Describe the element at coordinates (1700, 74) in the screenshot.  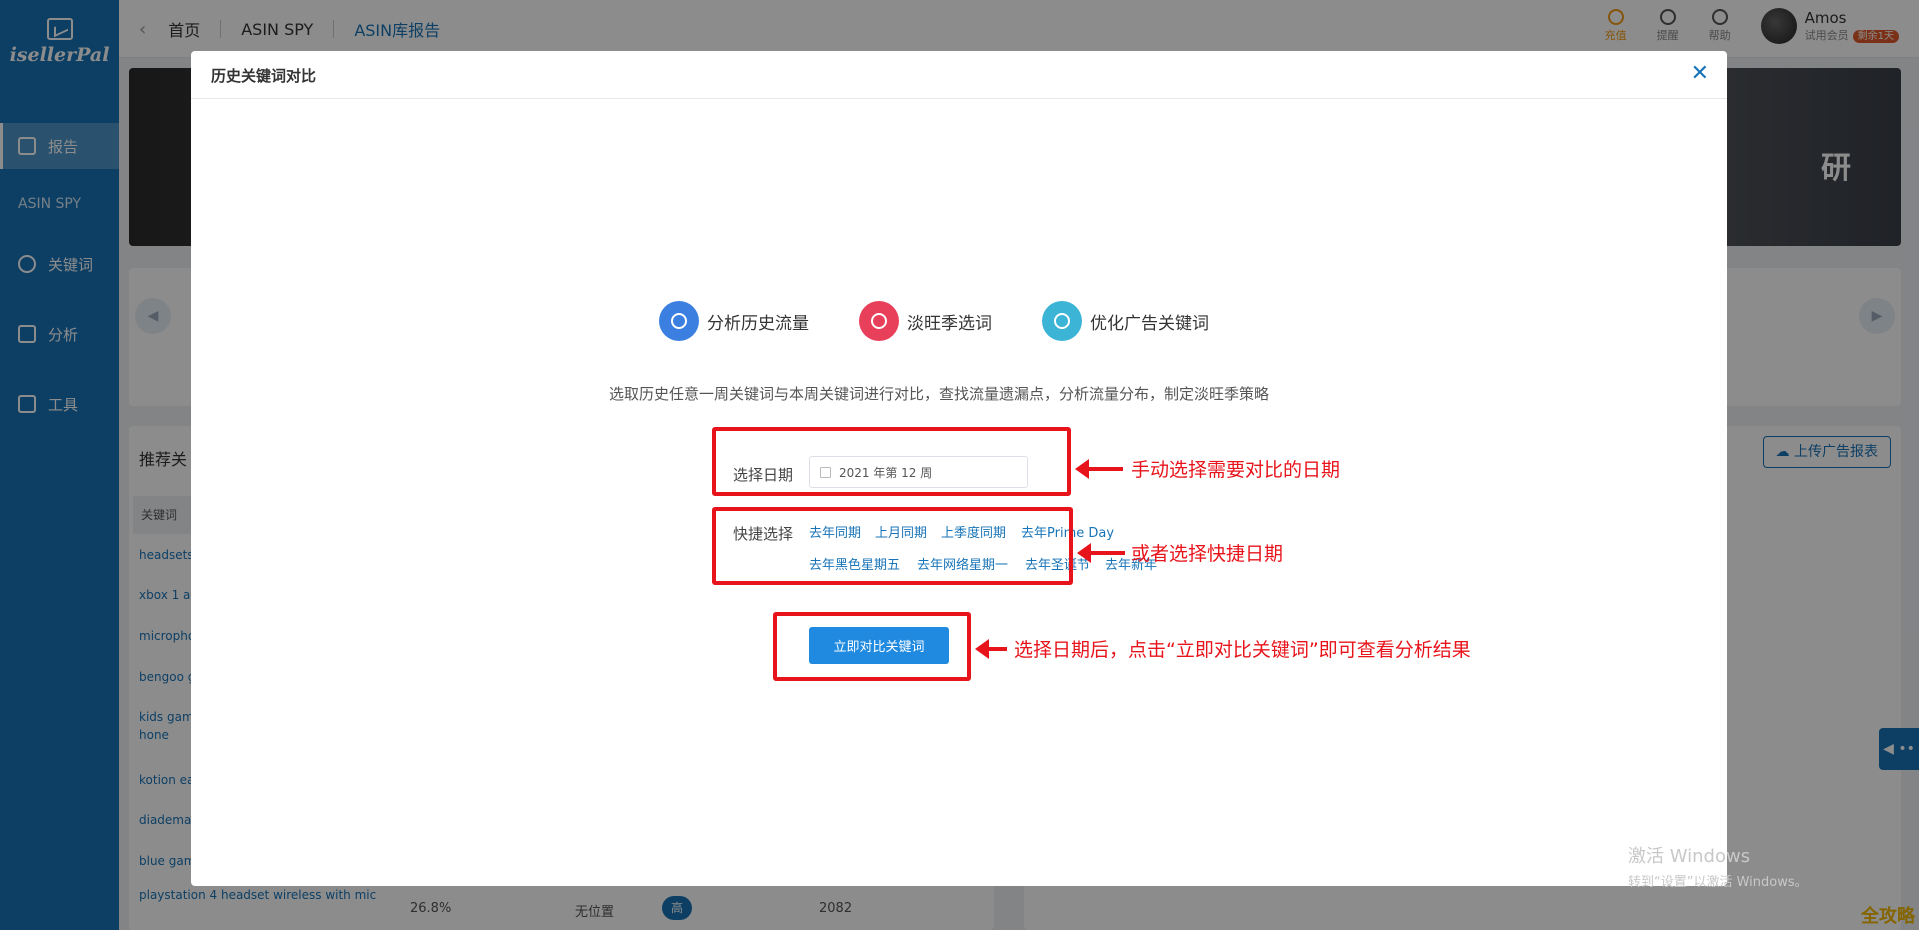
I see `close-icon: ✕` at that location.